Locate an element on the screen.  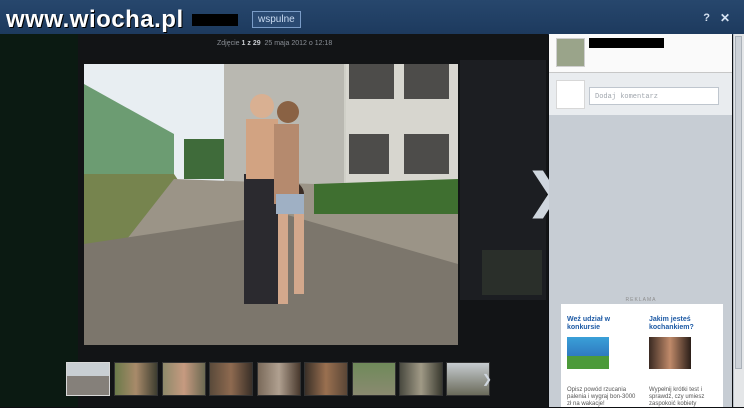
background-page is located at coordinates (39, 220).